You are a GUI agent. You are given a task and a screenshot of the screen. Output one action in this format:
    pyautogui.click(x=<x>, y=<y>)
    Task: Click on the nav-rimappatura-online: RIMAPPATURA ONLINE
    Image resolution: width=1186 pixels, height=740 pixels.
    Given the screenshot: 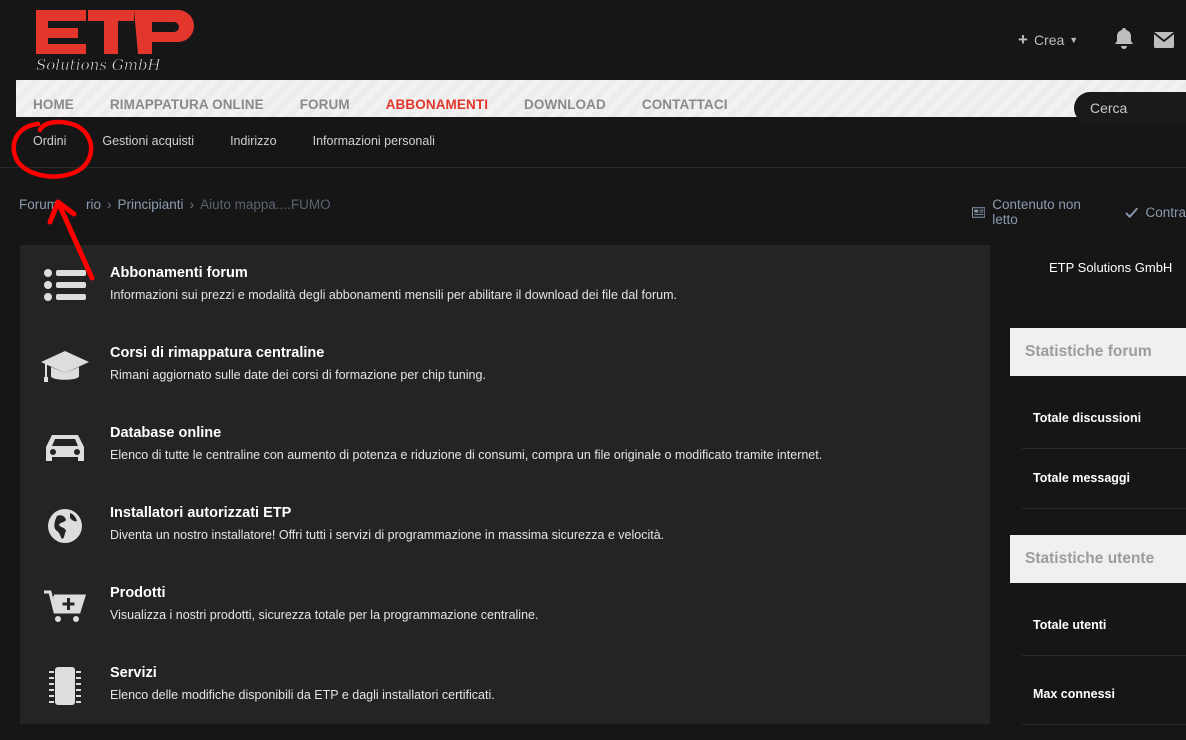 What is the action you would take?
    pyautogui.click(x=187, y=104)
    